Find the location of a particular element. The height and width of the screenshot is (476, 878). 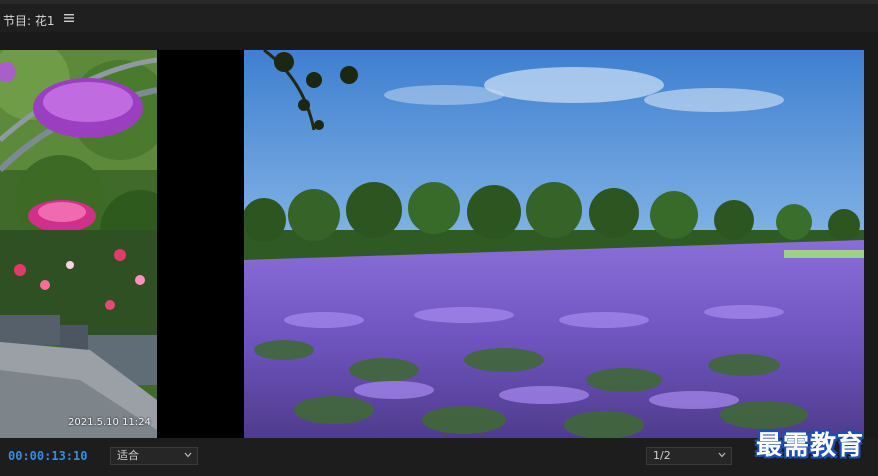

left-clip-frame: 2021.5.10 11:24 is located at coordinates (78, 244).